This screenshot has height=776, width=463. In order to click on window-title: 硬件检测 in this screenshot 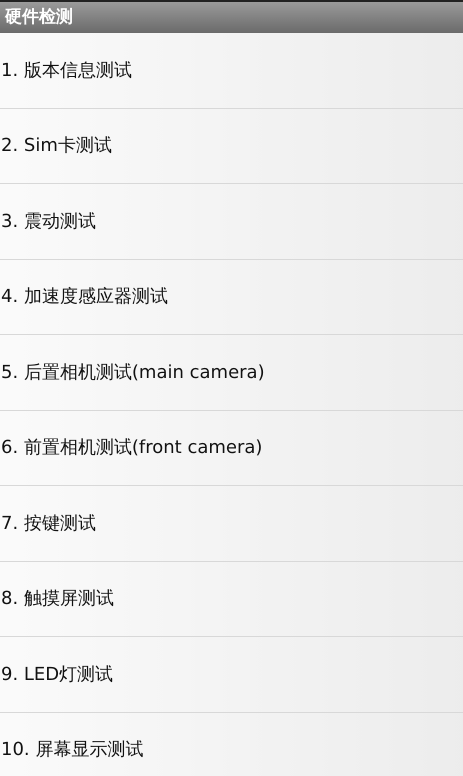, I will do `click(39, 17)`.